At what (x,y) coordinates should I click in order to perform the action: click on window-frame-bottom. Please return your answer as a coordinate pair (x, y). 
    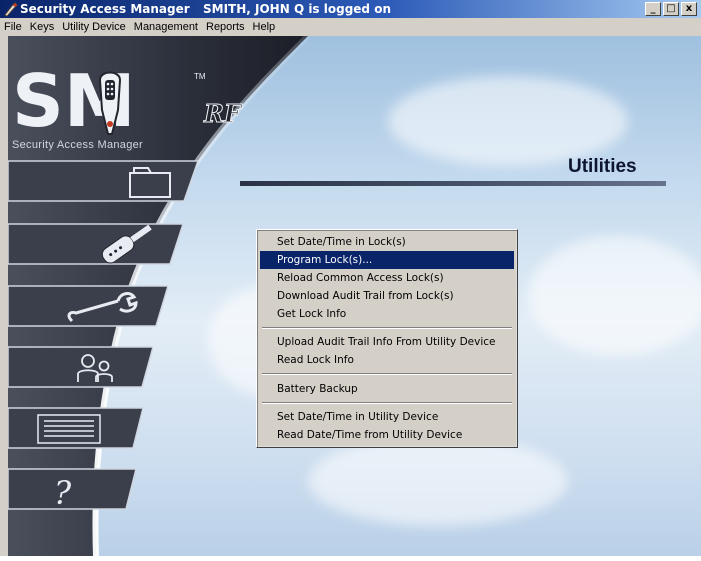
    Looking at the image, I should click on (350, 558).